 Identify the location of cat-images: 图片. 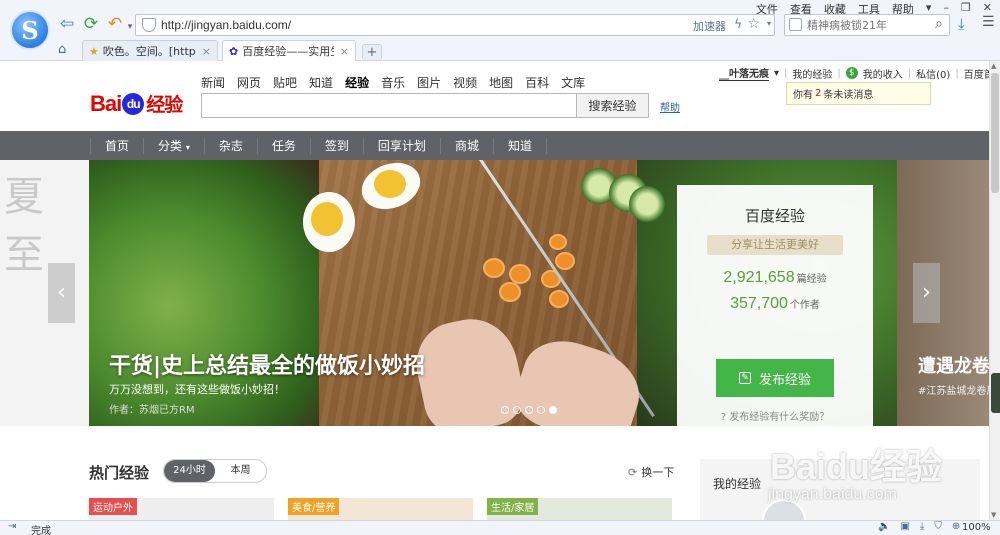
(429, 82).